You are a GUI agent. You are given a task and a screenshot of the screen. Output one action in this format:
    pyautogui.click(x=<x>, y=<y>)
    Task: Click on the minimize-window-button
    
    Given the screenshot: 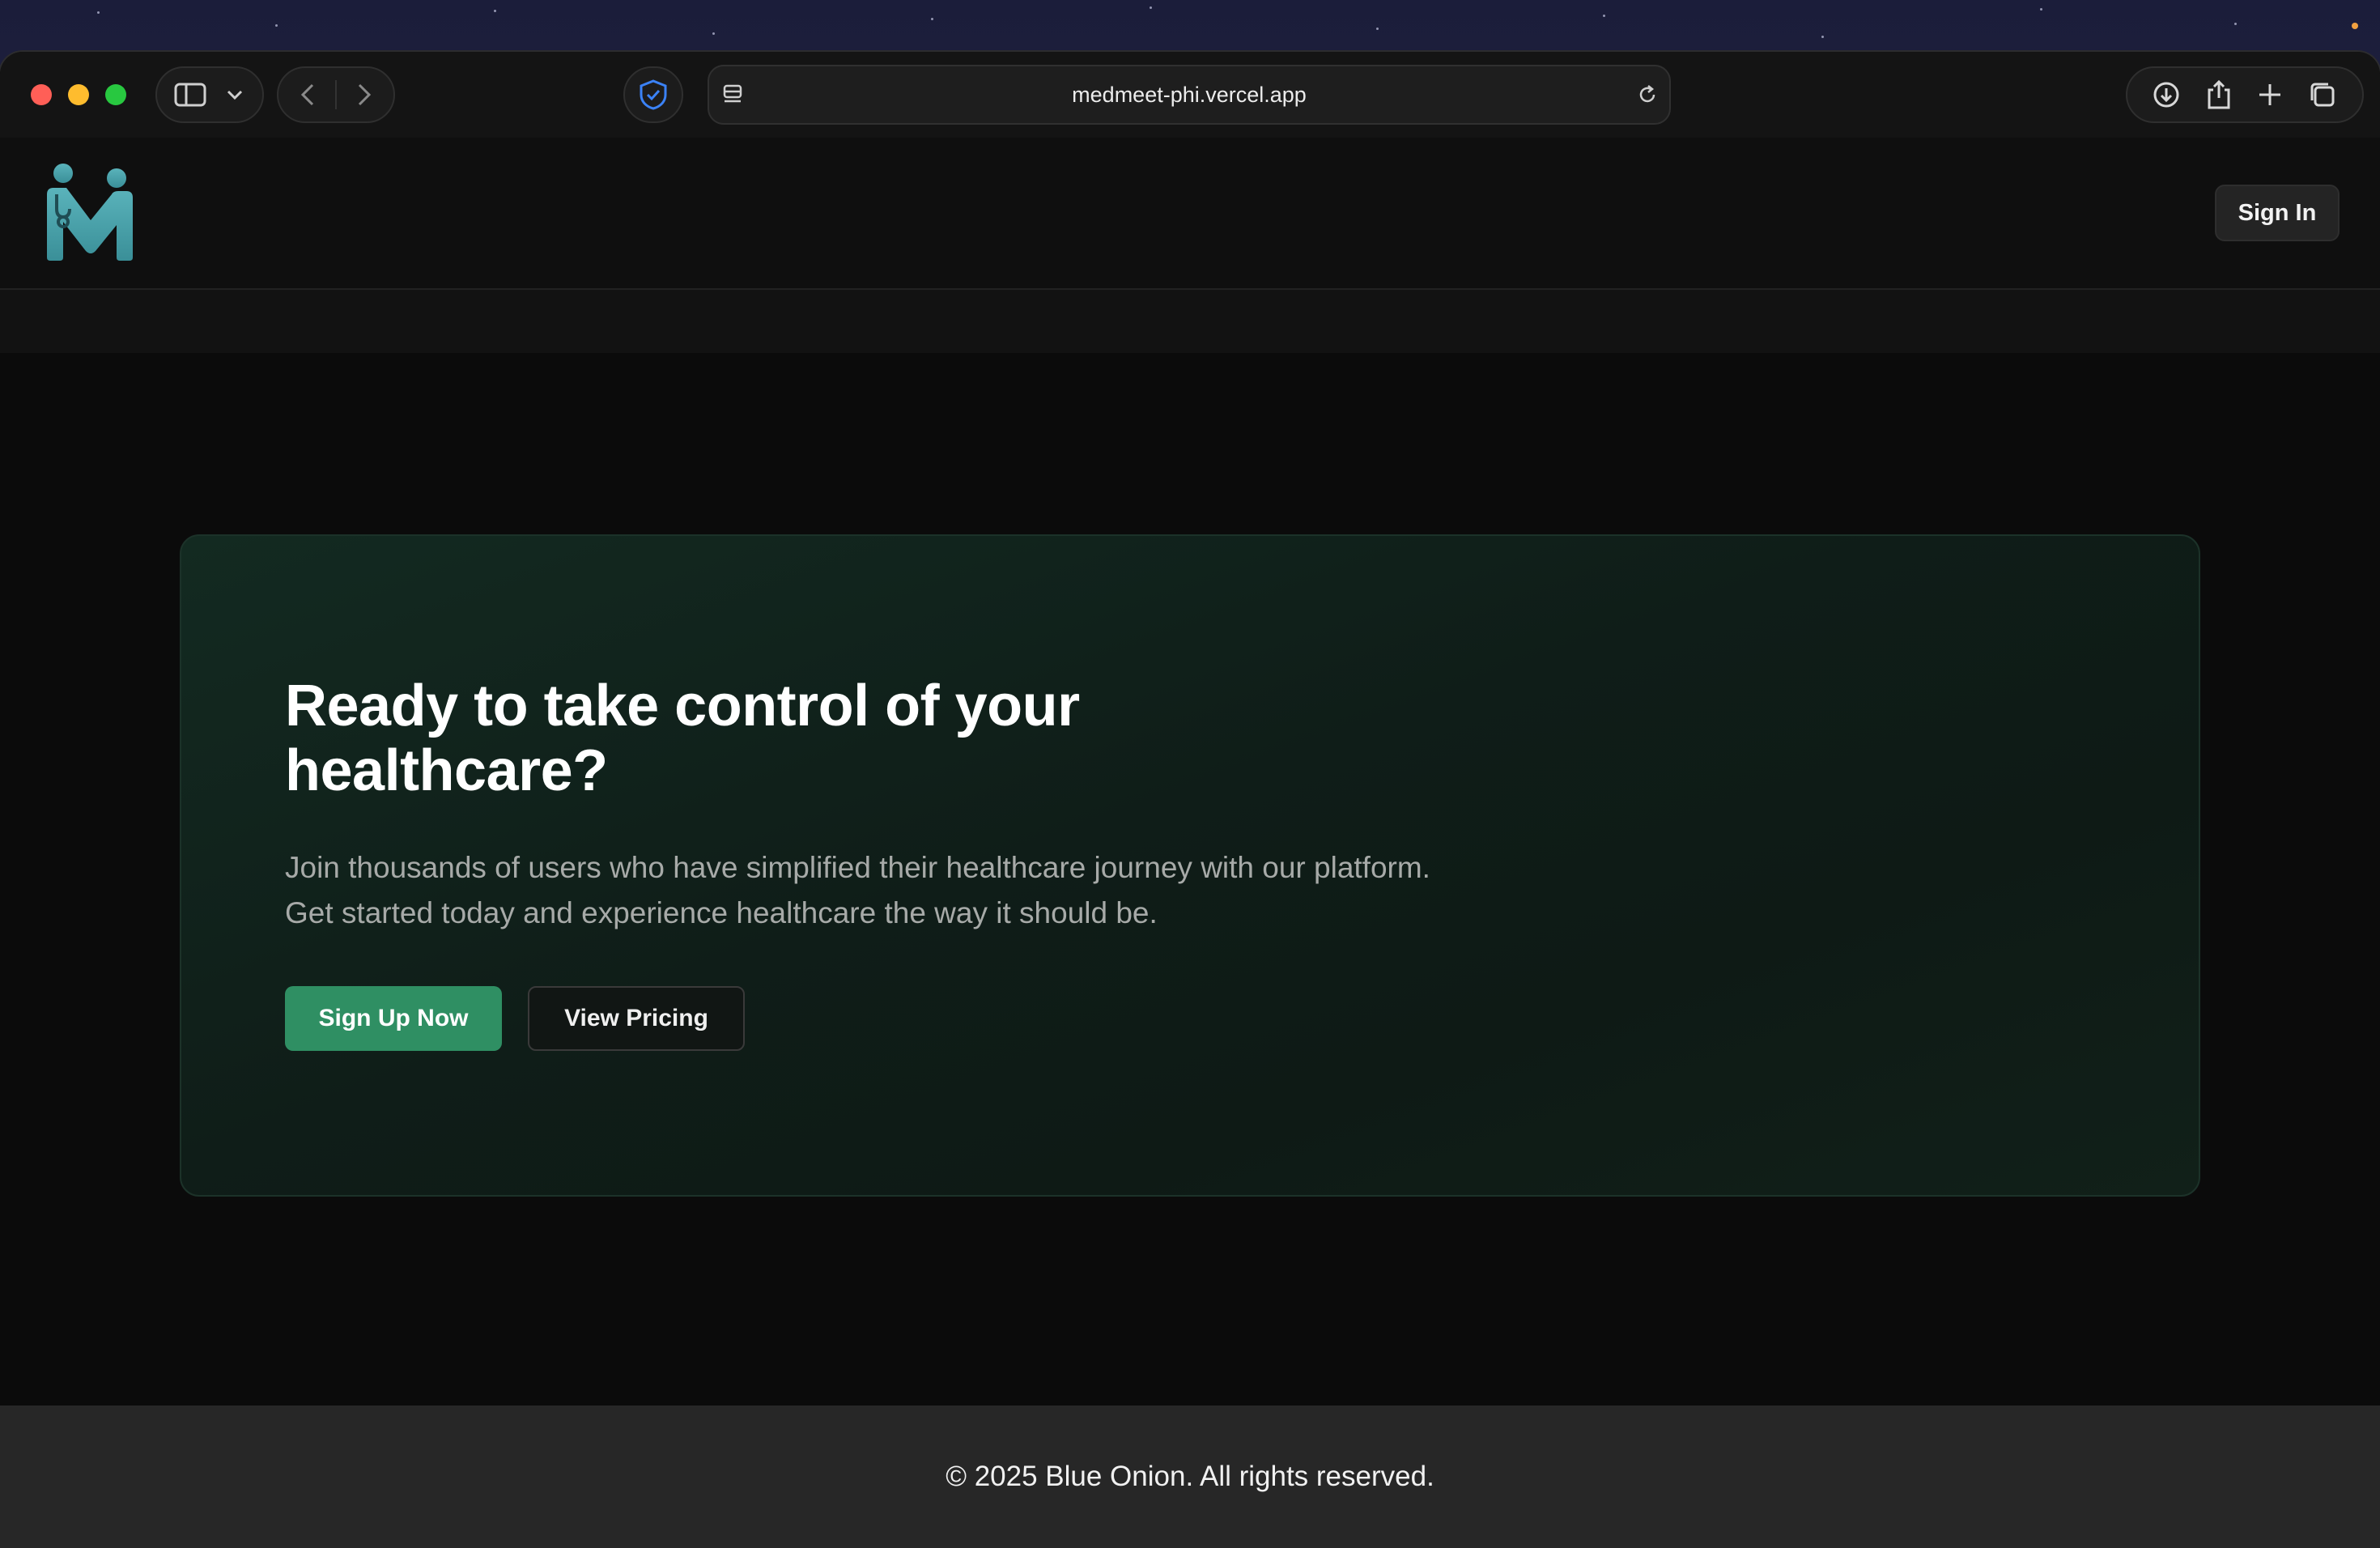 What is the action you would take?
    pyautogui.click(x=78, y=95)
    